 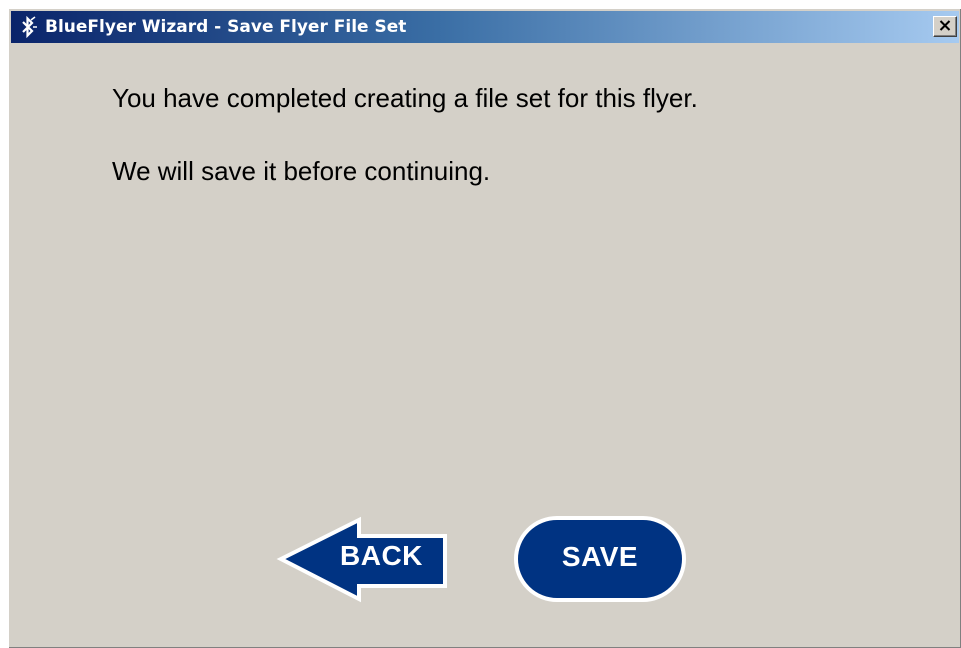 I want to click on close-button, so click(x=945, y=26).